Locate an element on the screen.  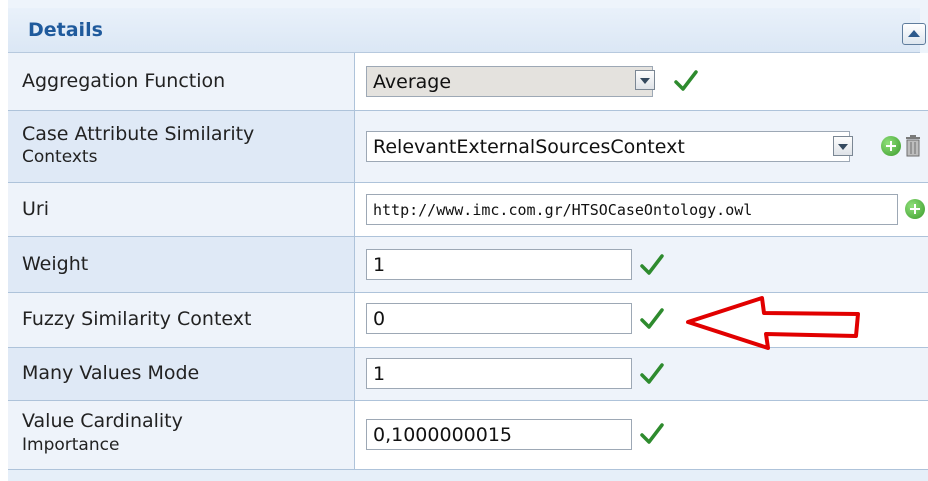
fuzzy-similarity-context-label: Fuzzy Similarity Context is located at coordinates (137, 319).